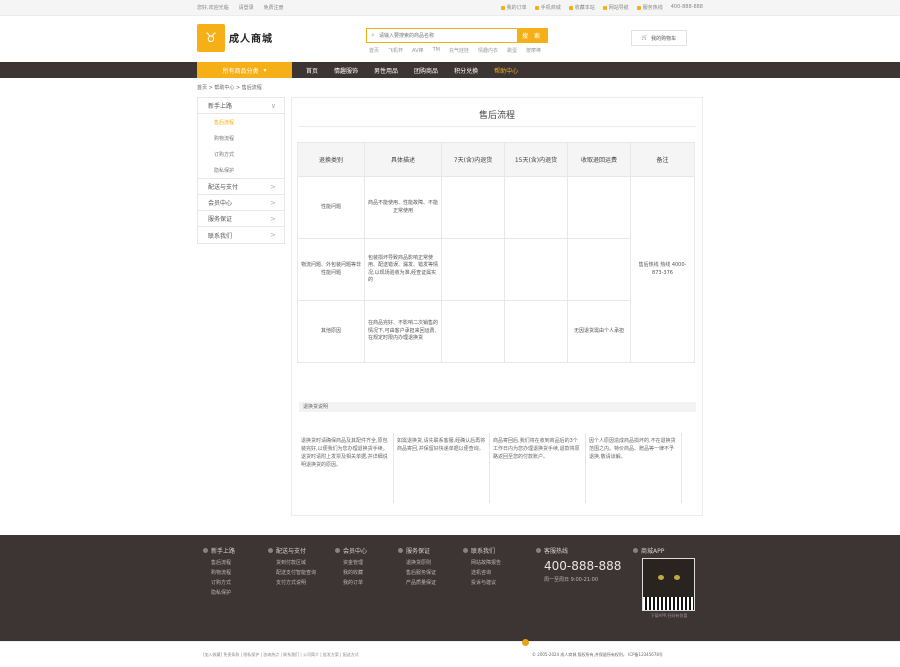 This screenshot has width=900, height=667. What do you see at coordinates (219, 582) in the screenshot?
I see `footer-link: 订购方式` at bounding box center [219, 582].